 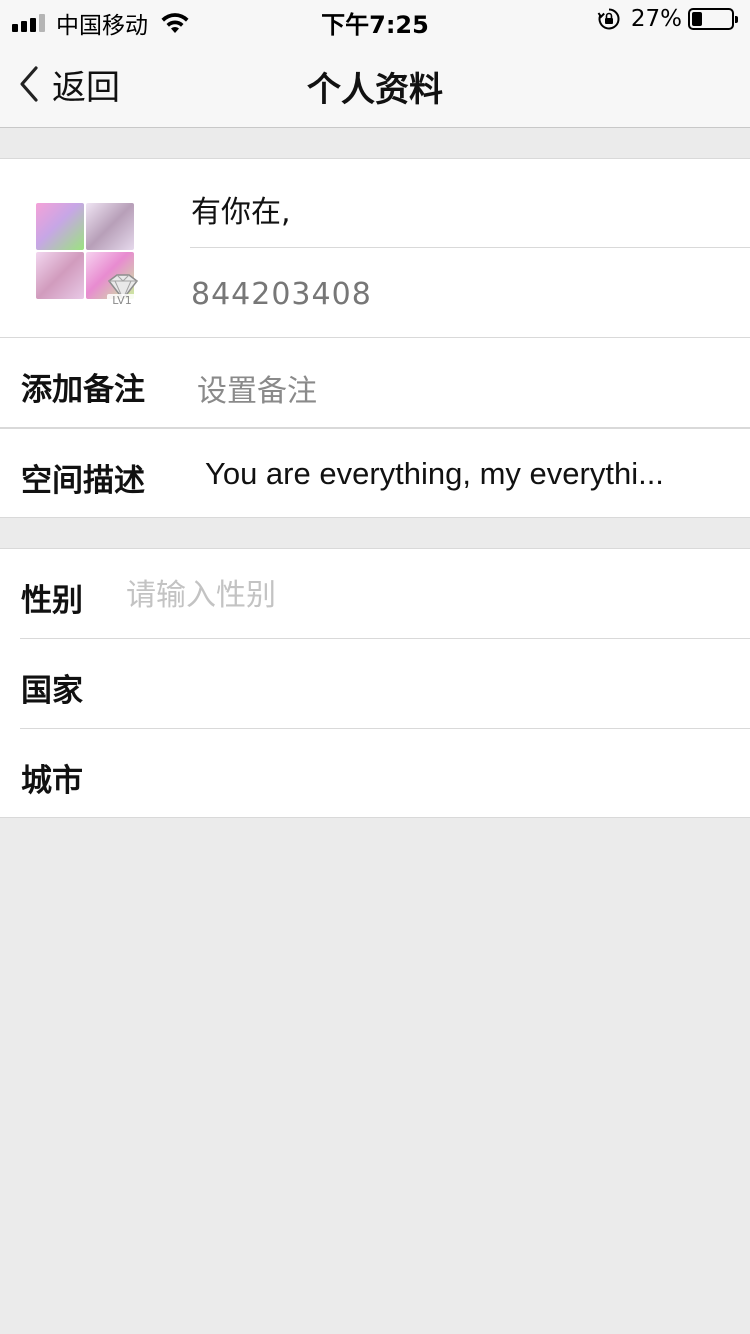 What do you see at coordinates (83, 481) in the screenshot?
I see `space-description-label: 空间描述` at bounding box center [83, 481].